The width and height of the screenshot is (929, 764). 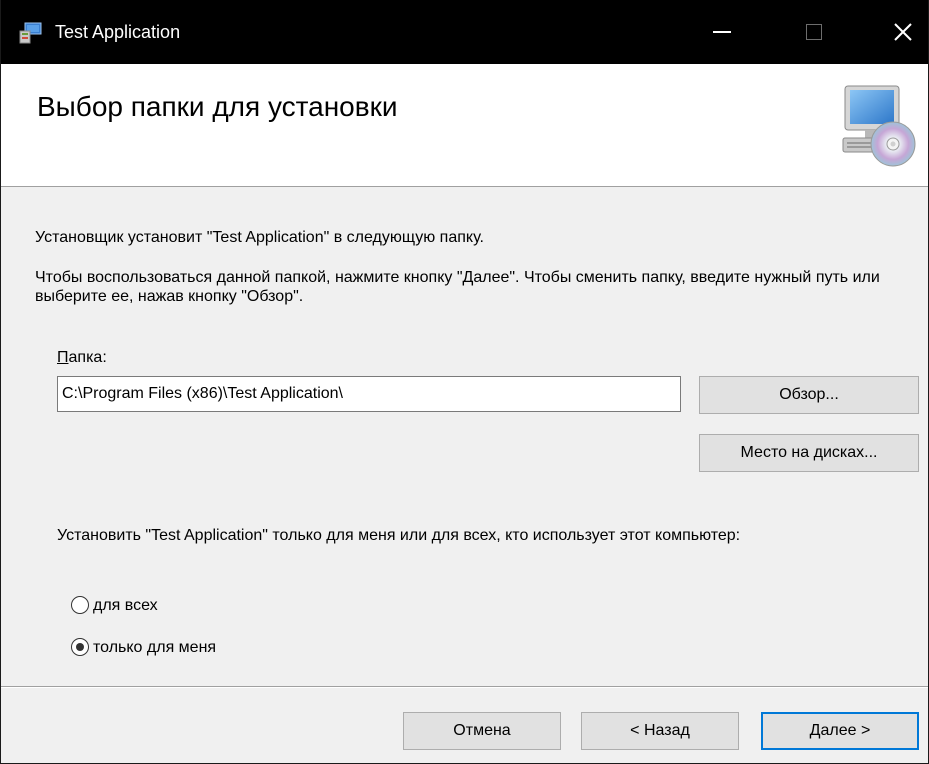 I want to click on title-bar: Test Application, so click(x=464, y=32).